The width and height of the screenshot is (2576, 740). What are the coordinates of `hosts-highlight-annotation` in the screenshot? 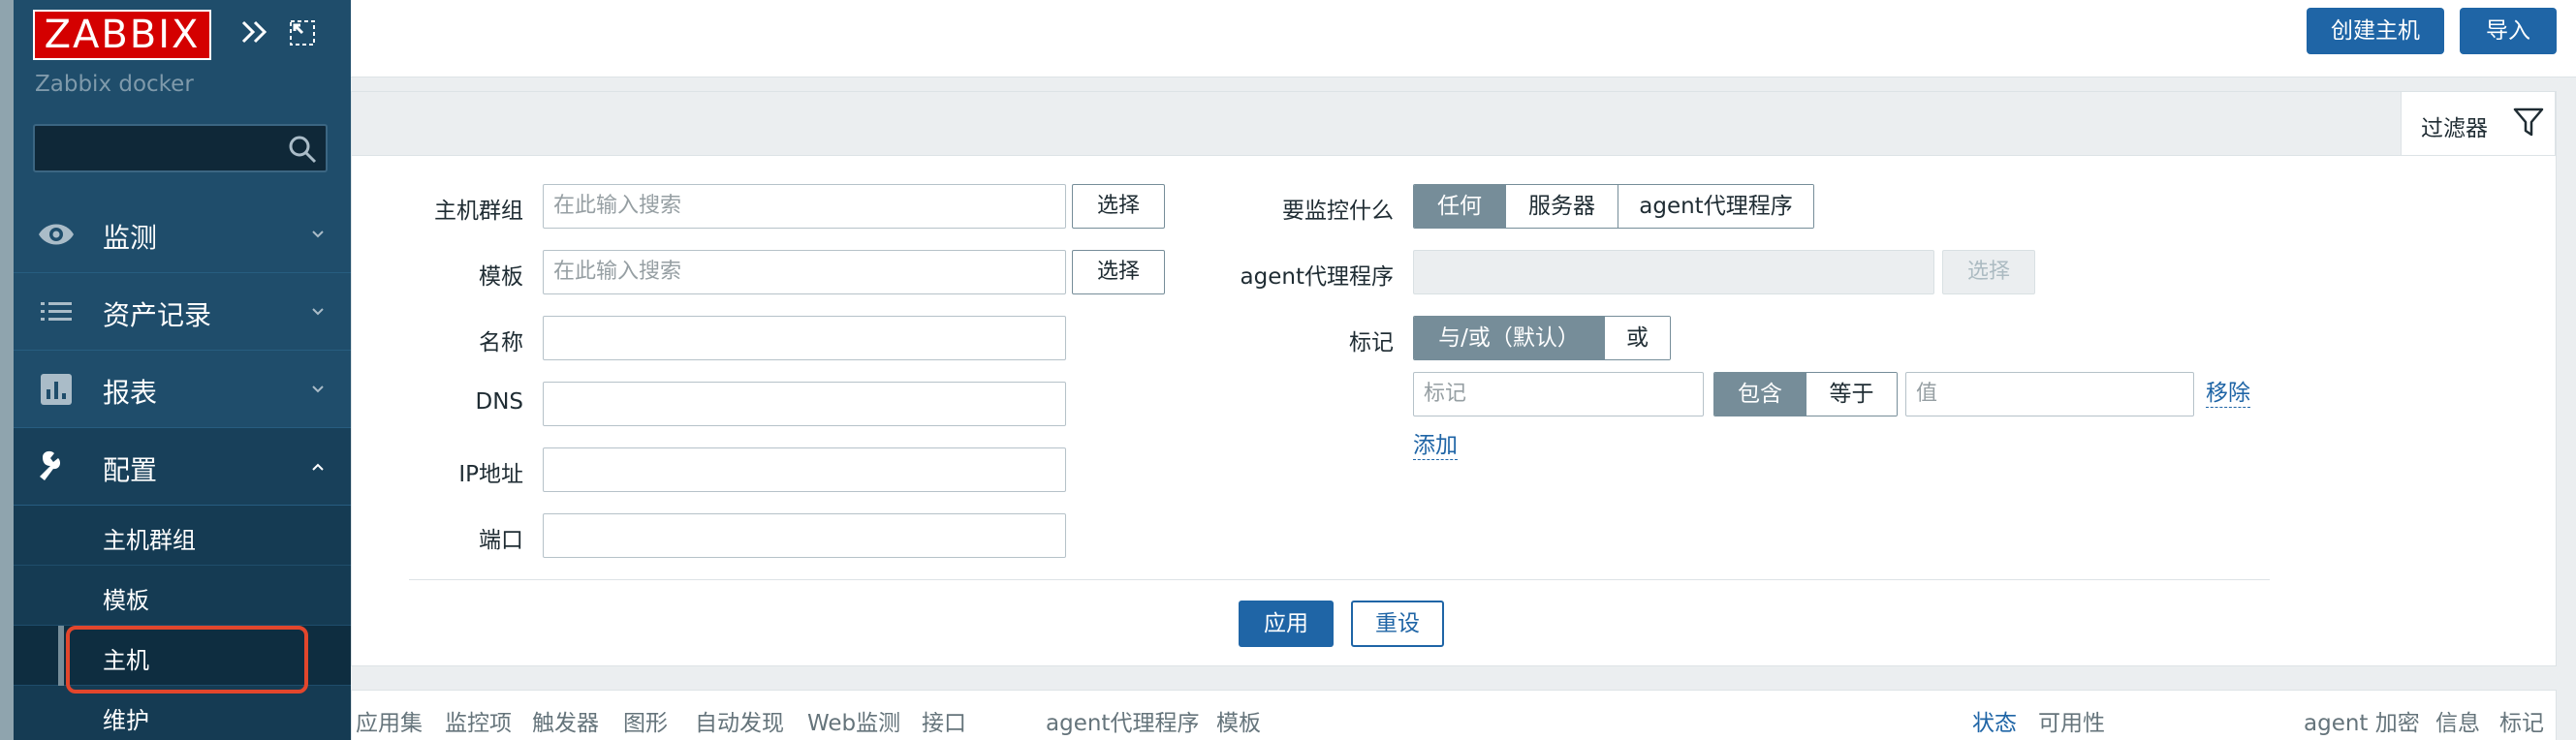 It's located at (187, 660).